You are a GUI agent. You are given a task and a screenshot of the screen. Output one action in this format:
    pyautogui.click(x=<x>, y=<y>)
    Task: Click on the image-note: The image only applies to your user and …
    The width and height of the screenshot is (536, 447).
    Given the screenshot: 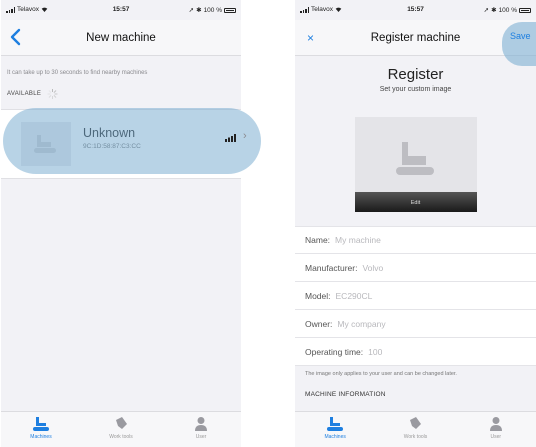 What is the action you would take?
    pyautogui.click(x=381, y=374)
    